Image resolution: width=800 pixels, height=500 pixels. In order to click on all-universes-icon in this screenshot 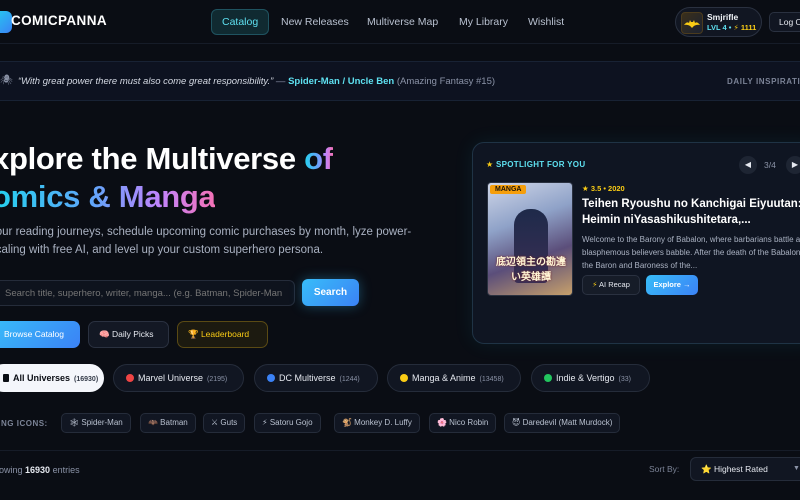, I will do `click(6, 378)`.